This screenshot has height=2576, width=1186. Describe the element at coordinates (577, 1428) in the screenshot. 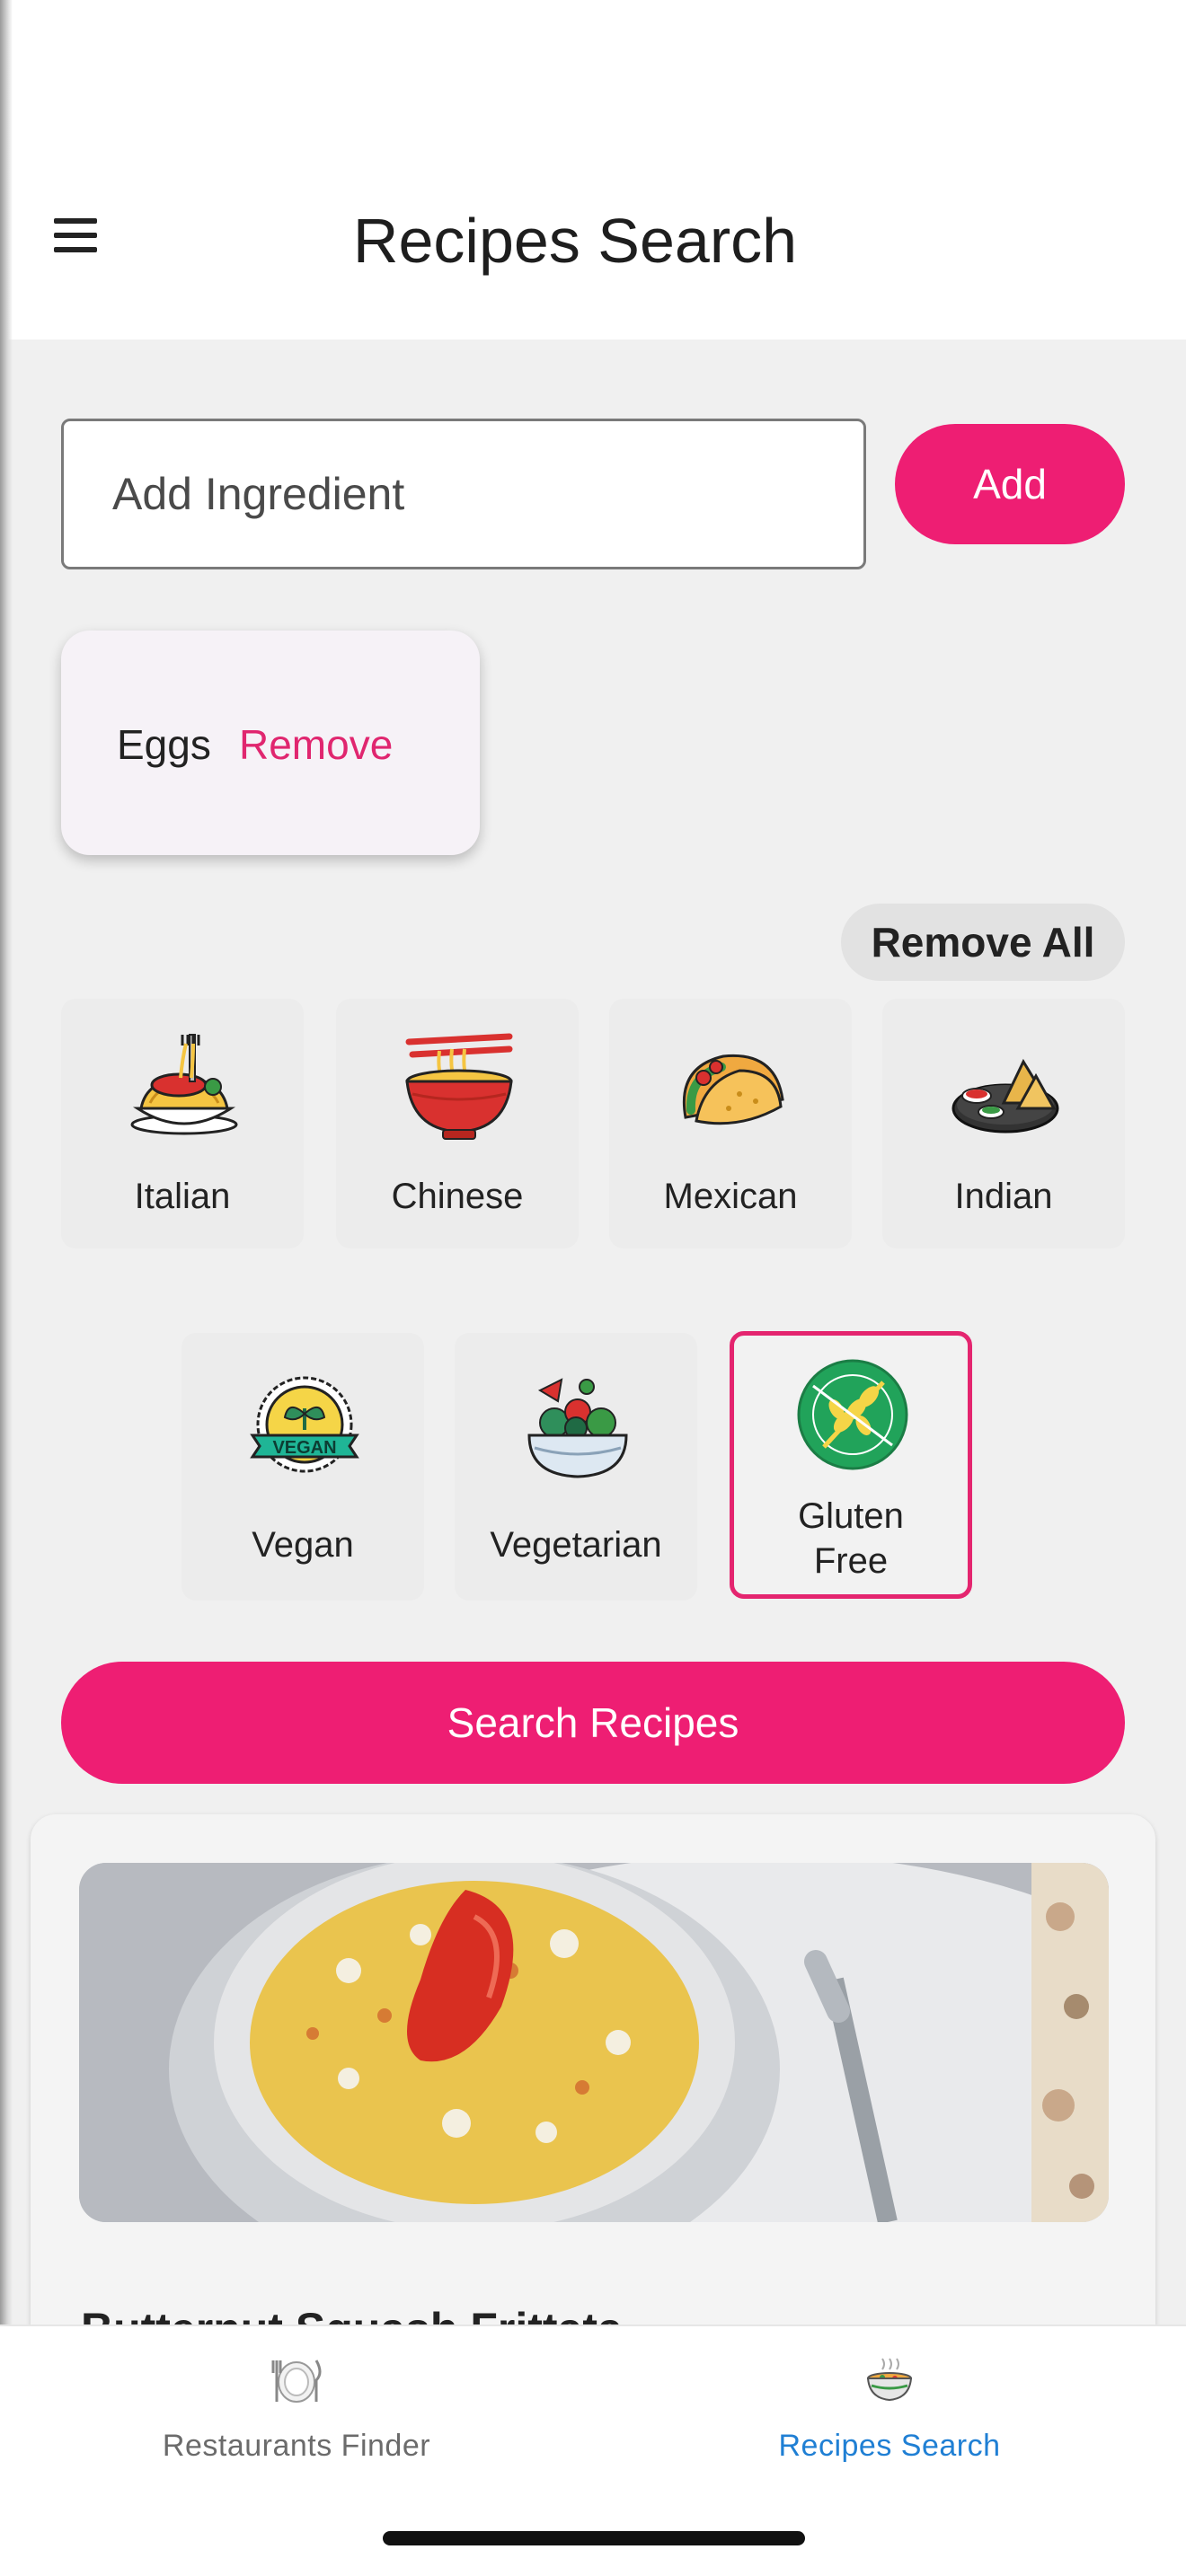

I see `salad-bowl-icon` at that location.